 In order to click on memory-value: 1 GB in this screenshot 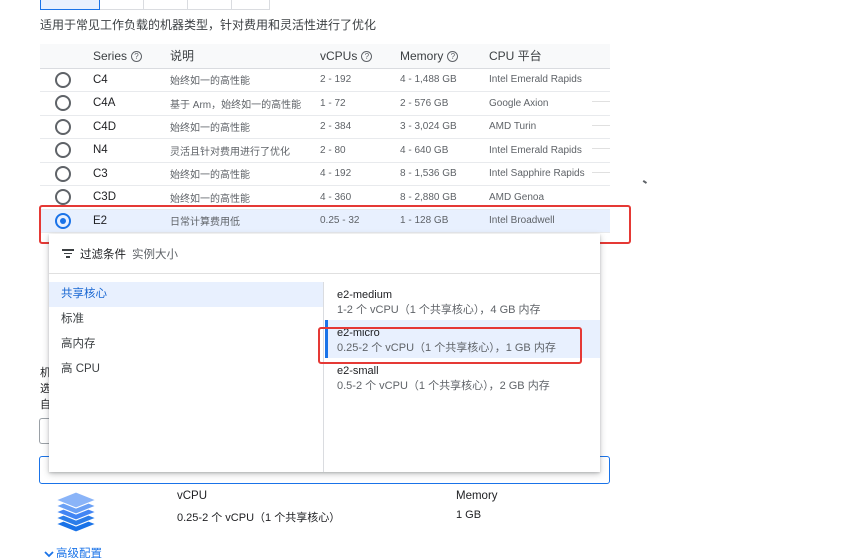, I will do `click(469, 515)`.